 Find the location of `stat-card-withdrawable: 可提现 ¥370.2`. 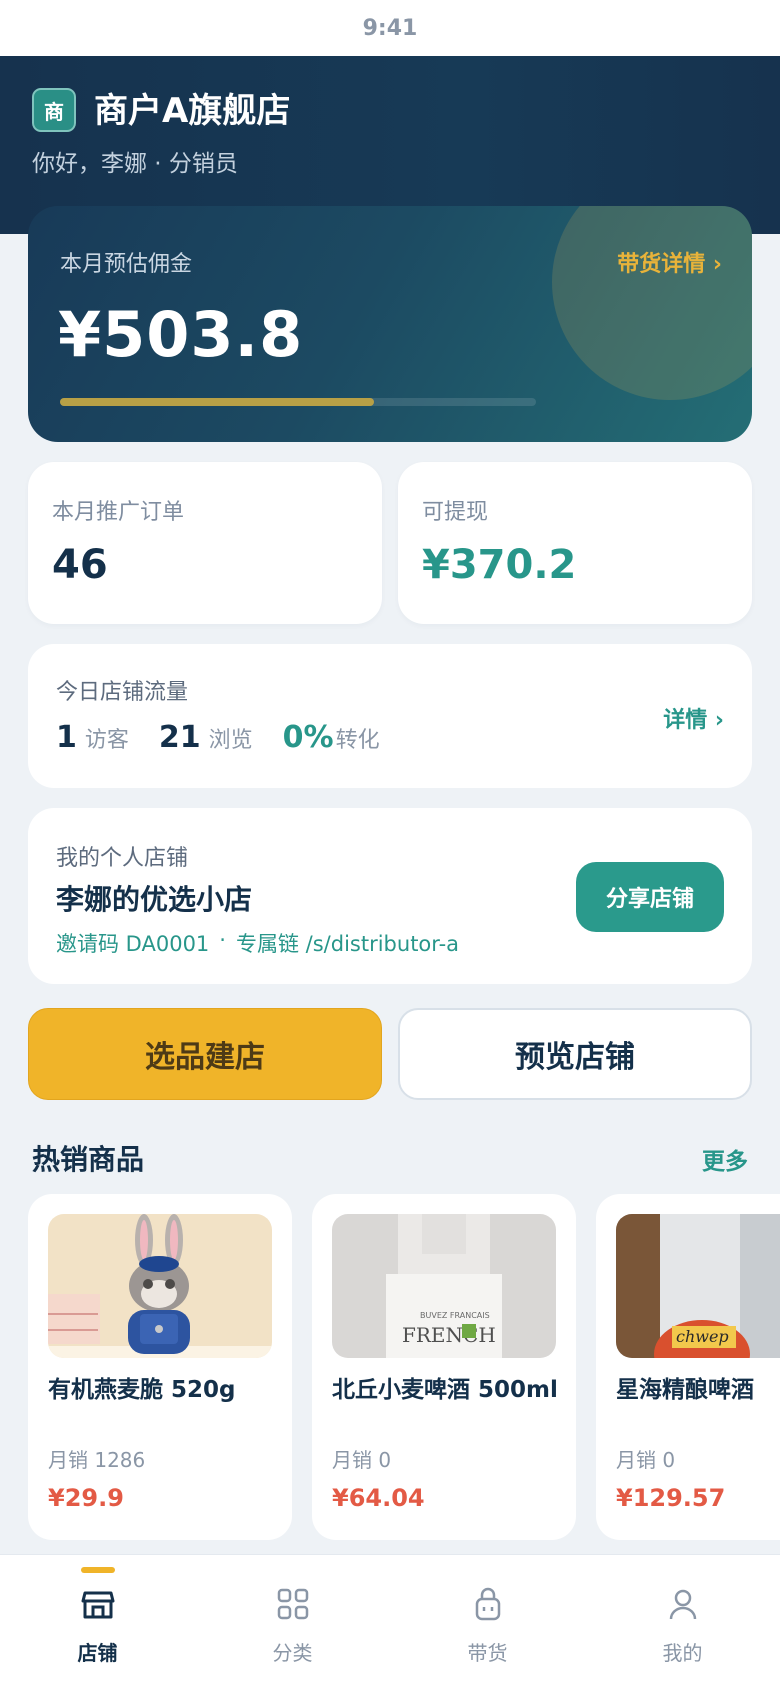

stat-card-withdrawable: 可提现 ¥370.2 is located at coordinates (575, 543).